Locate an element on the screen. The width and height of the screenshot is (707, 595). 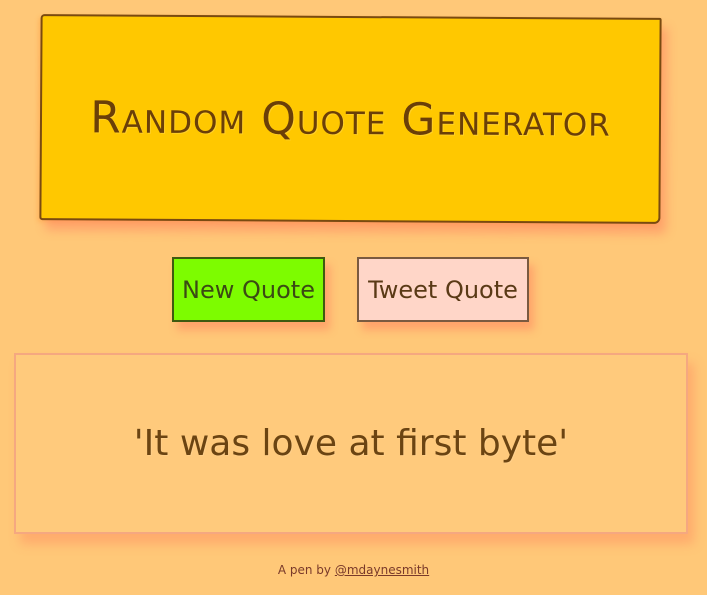
footer-prefix: A pen by is located at coordinates (304, 570).